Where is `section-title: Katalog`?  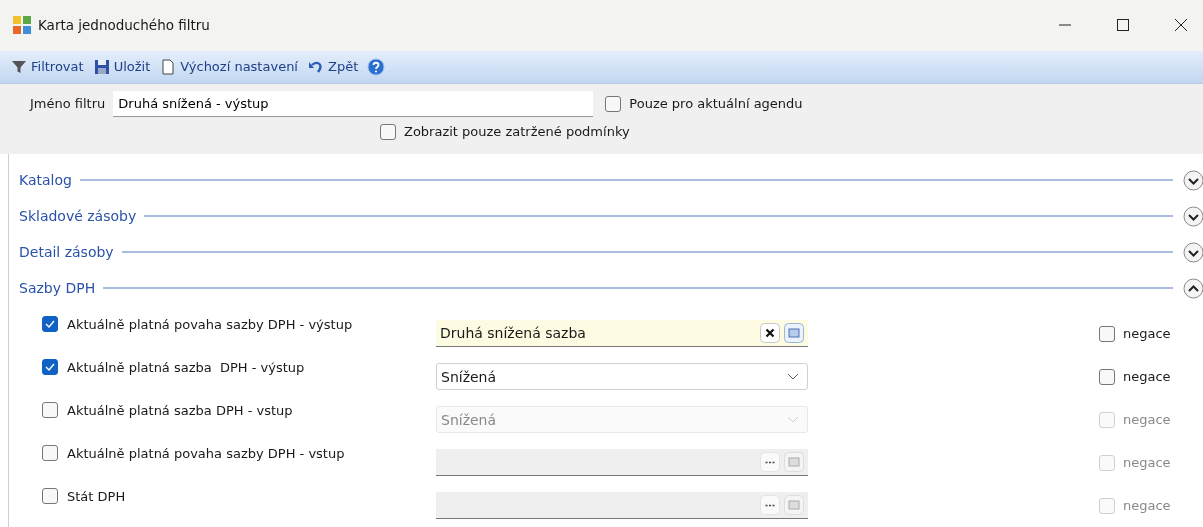 section-title: Katalog is located at coordinates (45, 180).